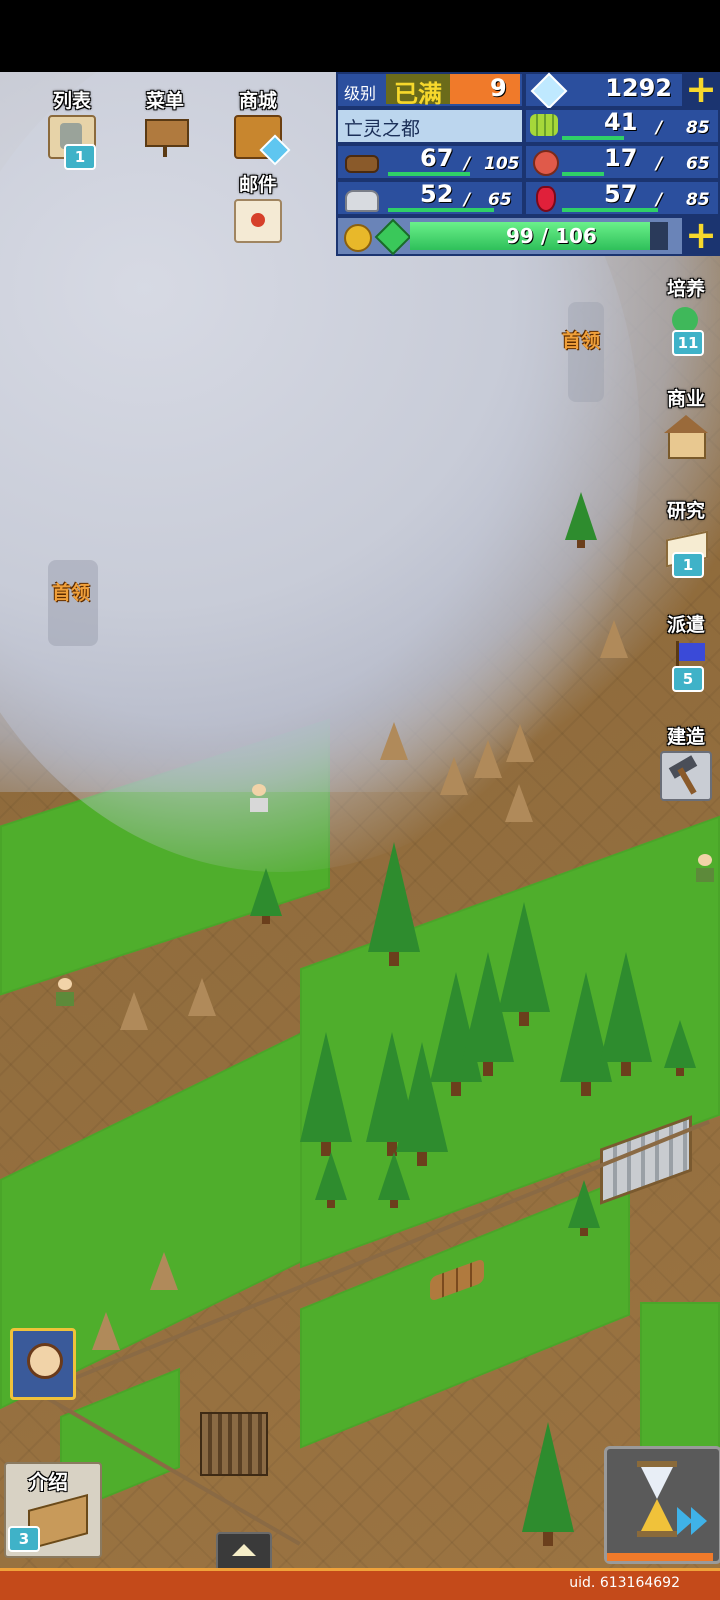 Image resolution: width=720 pixels, height=1600 pixels. Describe the element at coordinates (53, 1510) in the screenshot. I see `intro-button: 介绍 3` at that location.